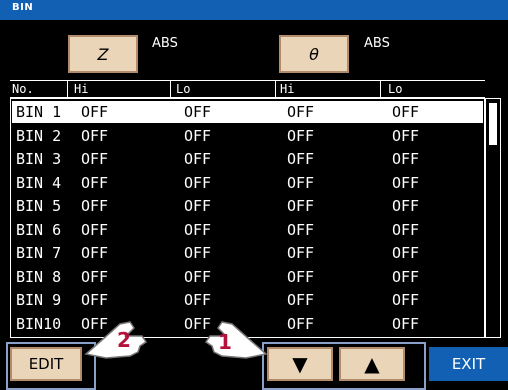  I want to click on z-parameter-button: Z, so click(103, 54).